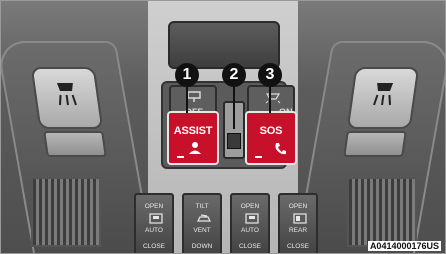  I want to click on callout-3-leader, so click(270, 100).